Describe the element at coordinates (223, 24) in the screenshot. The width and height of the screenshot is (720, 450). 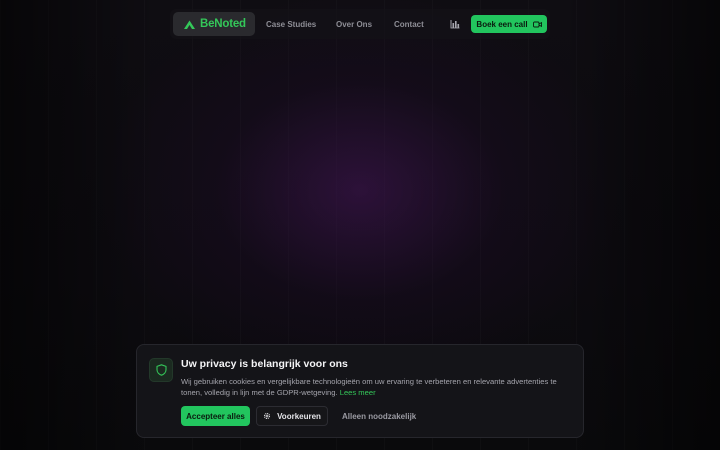
I see `logo-text: BeNoted` at that location.